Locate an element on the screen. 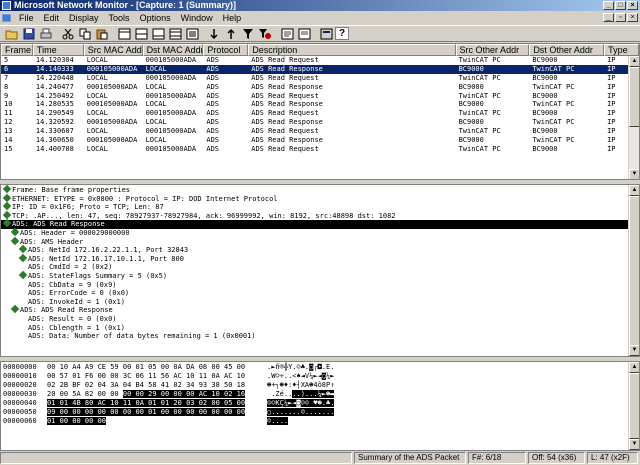 This screenshot has width=640, height=465. mdi-restore-button: ▫ is located at coordinates (620, 17).